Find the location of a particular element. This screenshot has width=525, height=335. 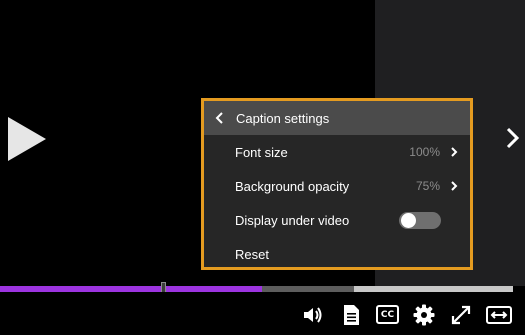

chevron-left-icon is located at coordinates (219, 118).